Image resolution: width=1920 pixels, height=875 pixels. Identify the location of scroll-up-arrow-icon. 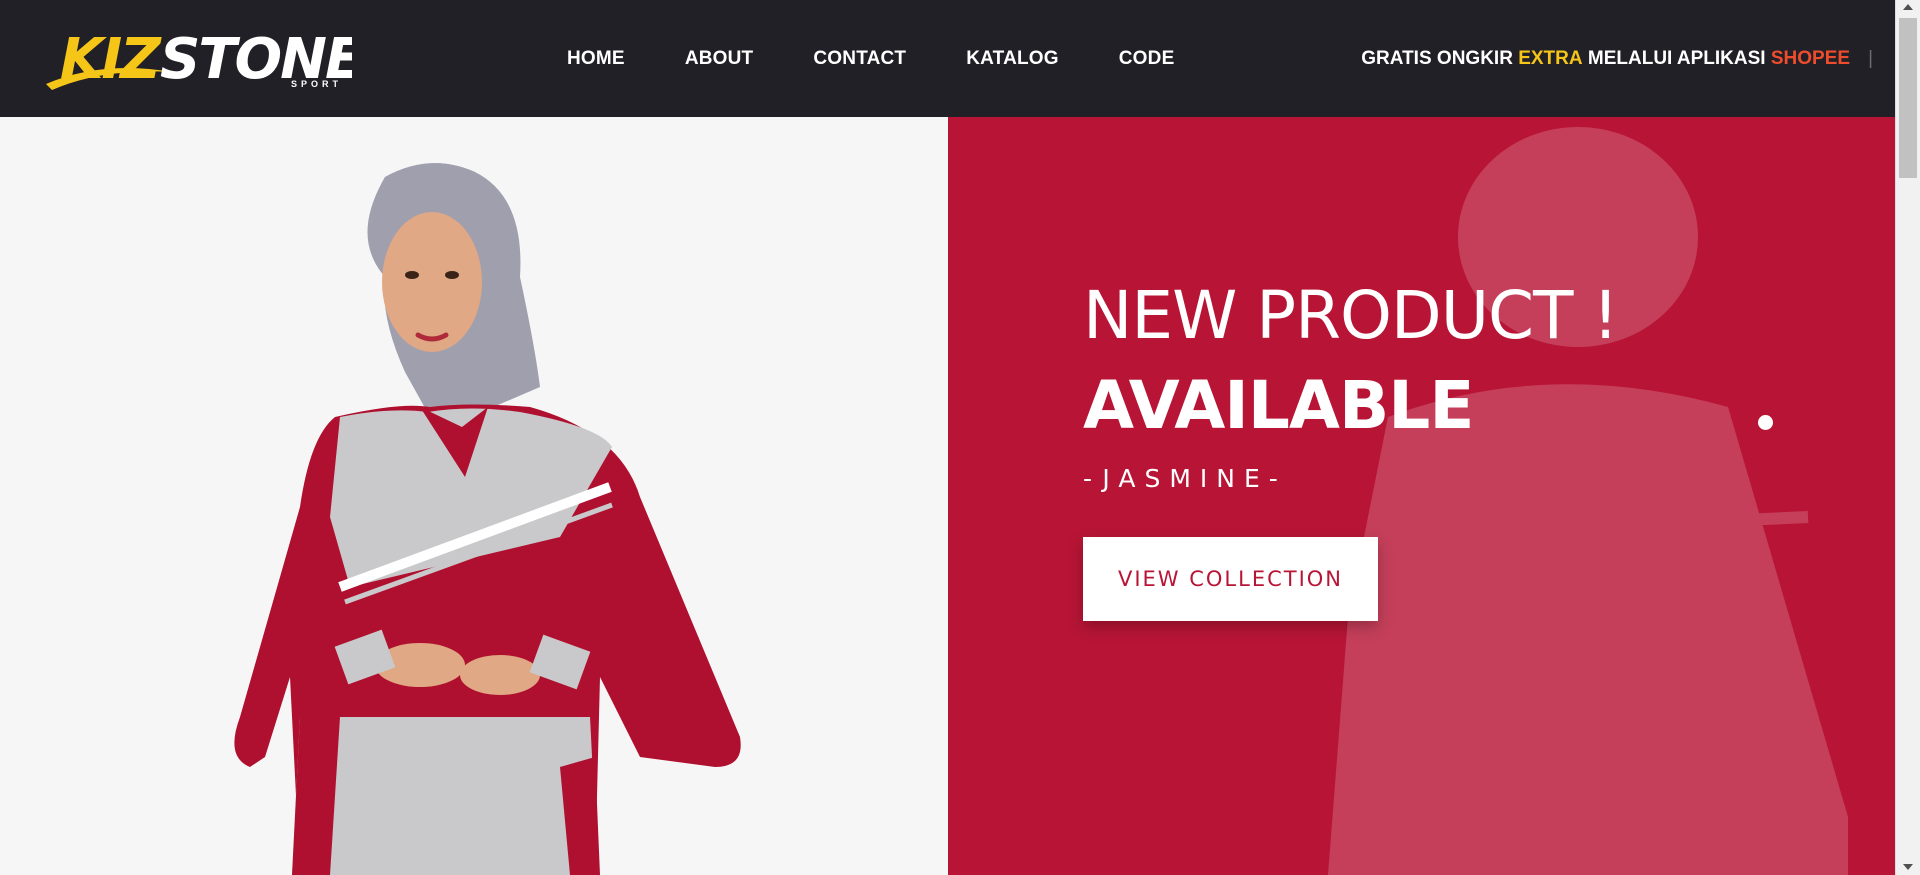
(1908, 7).